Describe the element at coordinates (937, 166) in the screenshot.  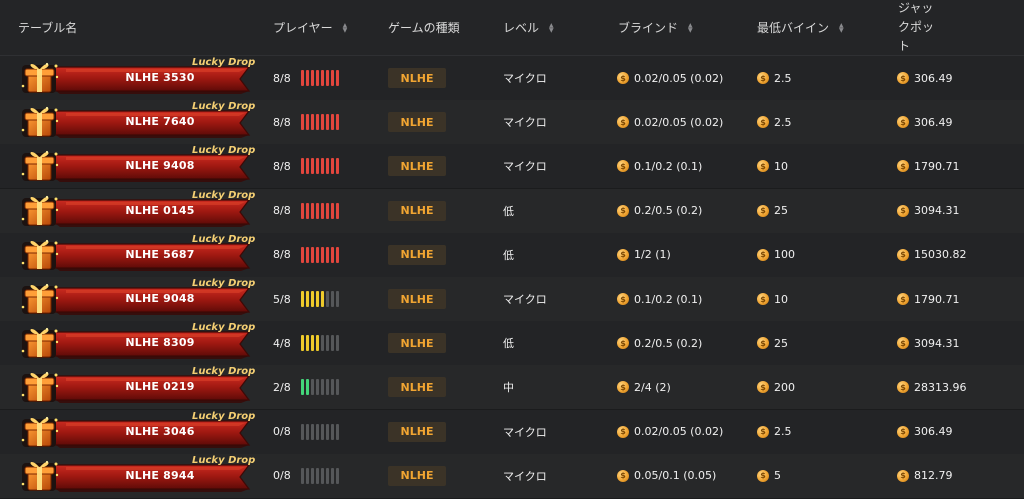
I see `jackpot-value: 1790.71` at that location.